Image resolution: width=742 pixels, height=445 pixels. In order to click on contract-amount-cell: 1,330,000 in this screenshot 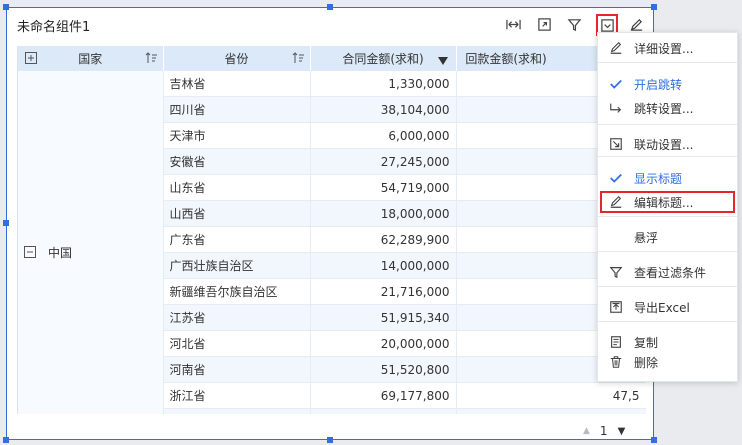, I will do `click(383, 84)`.